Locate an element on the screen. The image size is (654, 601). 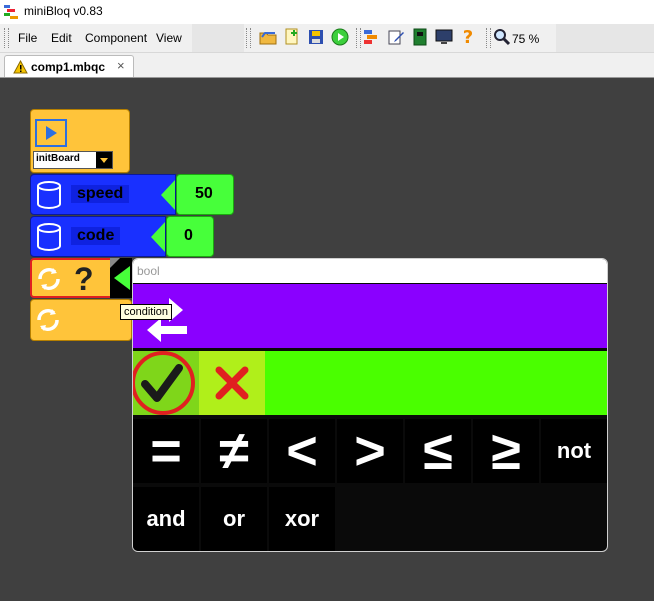
xor-operator-button: xor is located at coordinates (302, 519).